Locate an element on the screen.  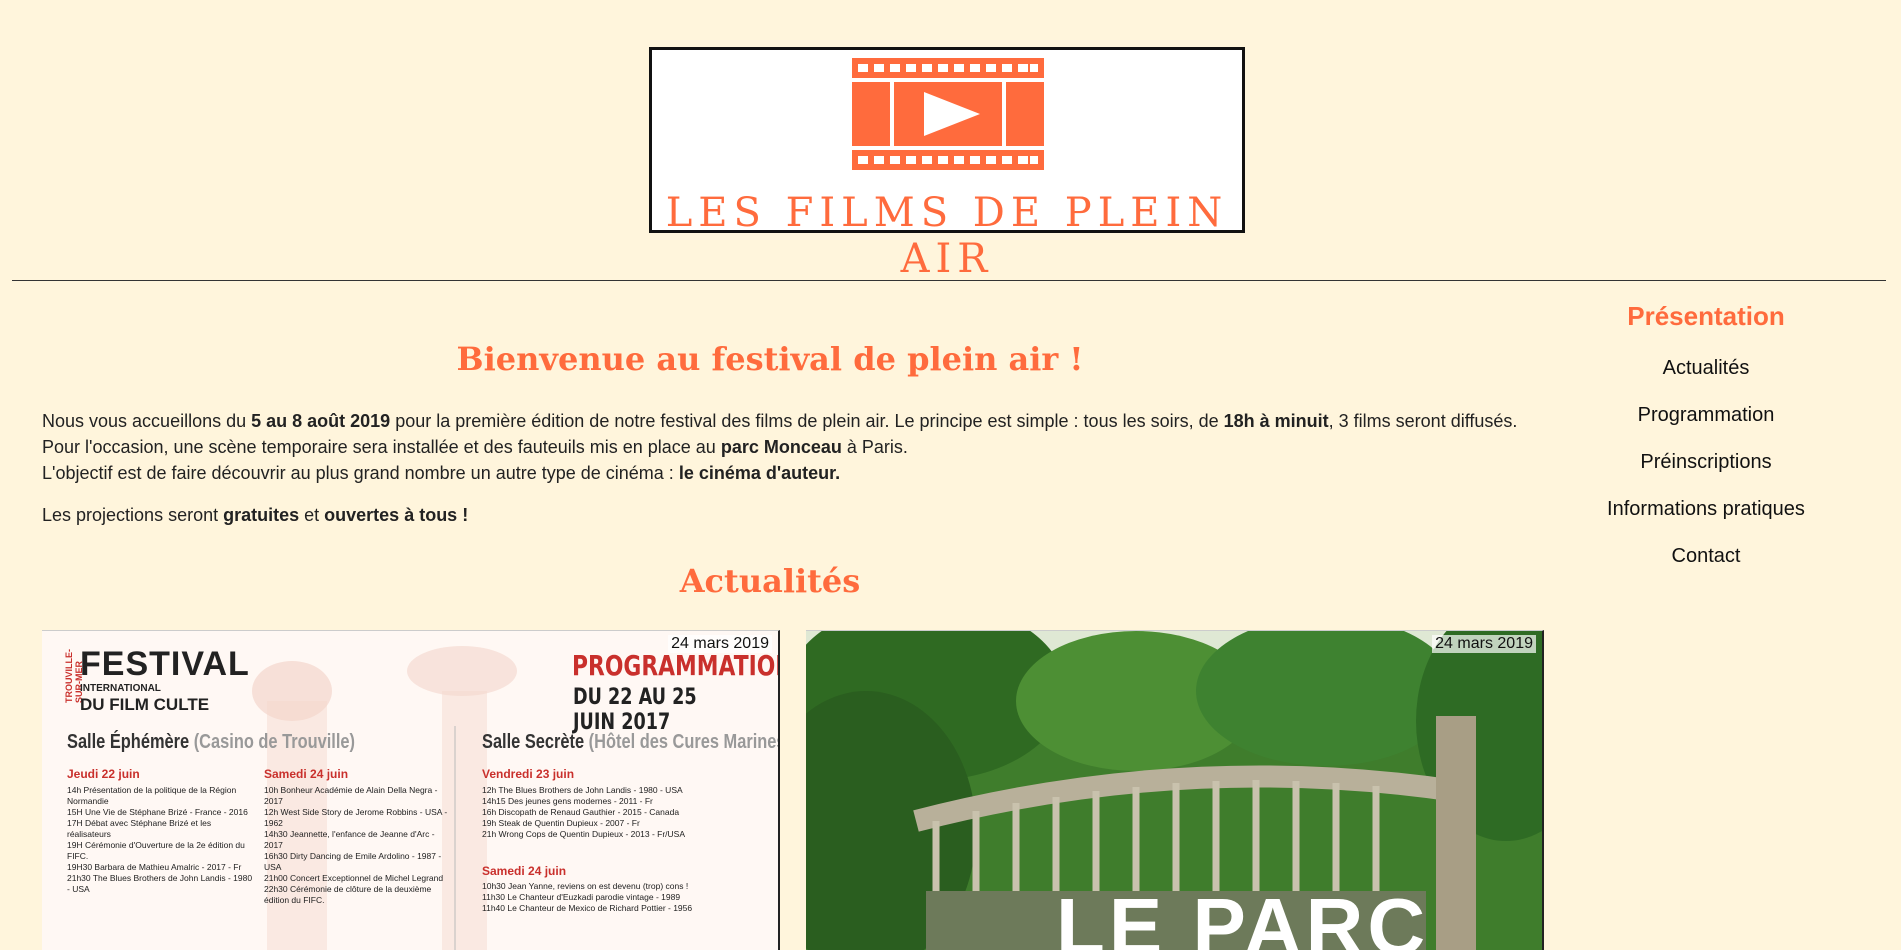
site-logo: LES FILMS DE PLEIN AIR is located at coordinates (947, 164).